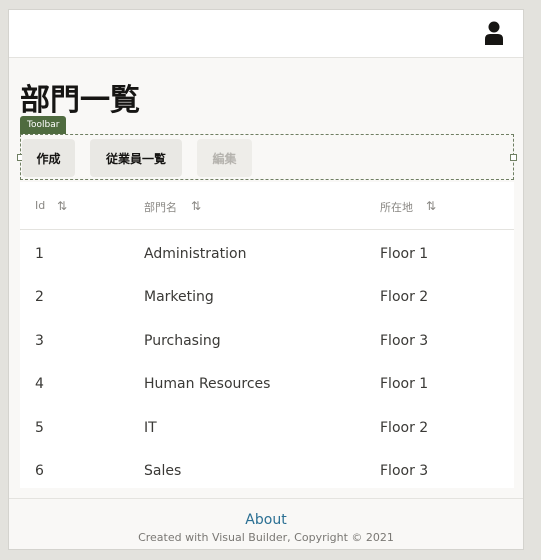 The width and height of the screenshot is (541, 560). Describe the element at coordinates (207, 384) in the screenshot. I see `cell-department: Human Resources` at that location.